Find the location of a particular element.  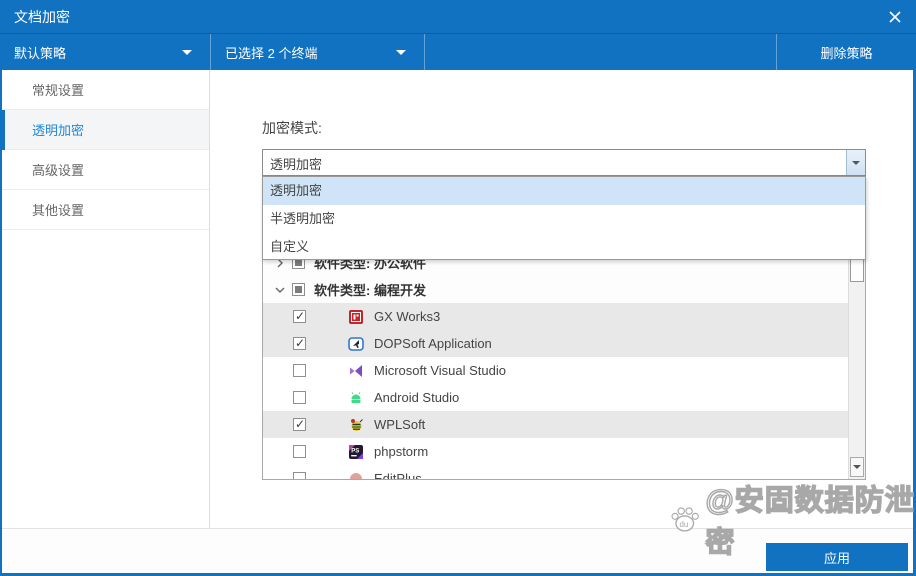

mode-select-value: 透明加密 is located at coordinates (296, 164).